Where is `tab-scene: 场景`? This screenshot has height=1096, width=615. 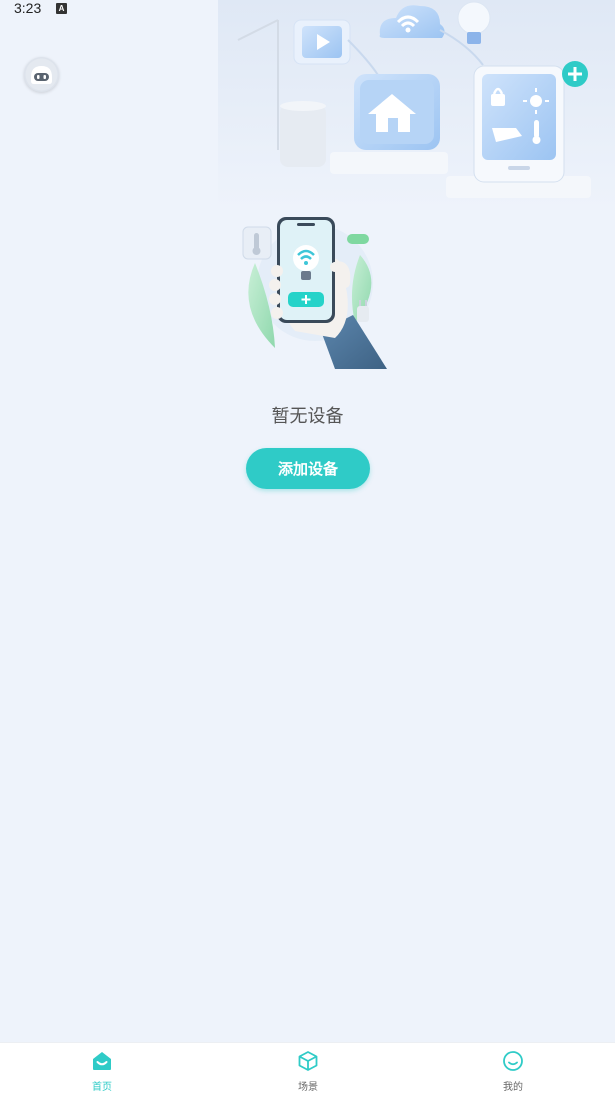
tab-scene: 场景 is located at coordinates (308, 1069).